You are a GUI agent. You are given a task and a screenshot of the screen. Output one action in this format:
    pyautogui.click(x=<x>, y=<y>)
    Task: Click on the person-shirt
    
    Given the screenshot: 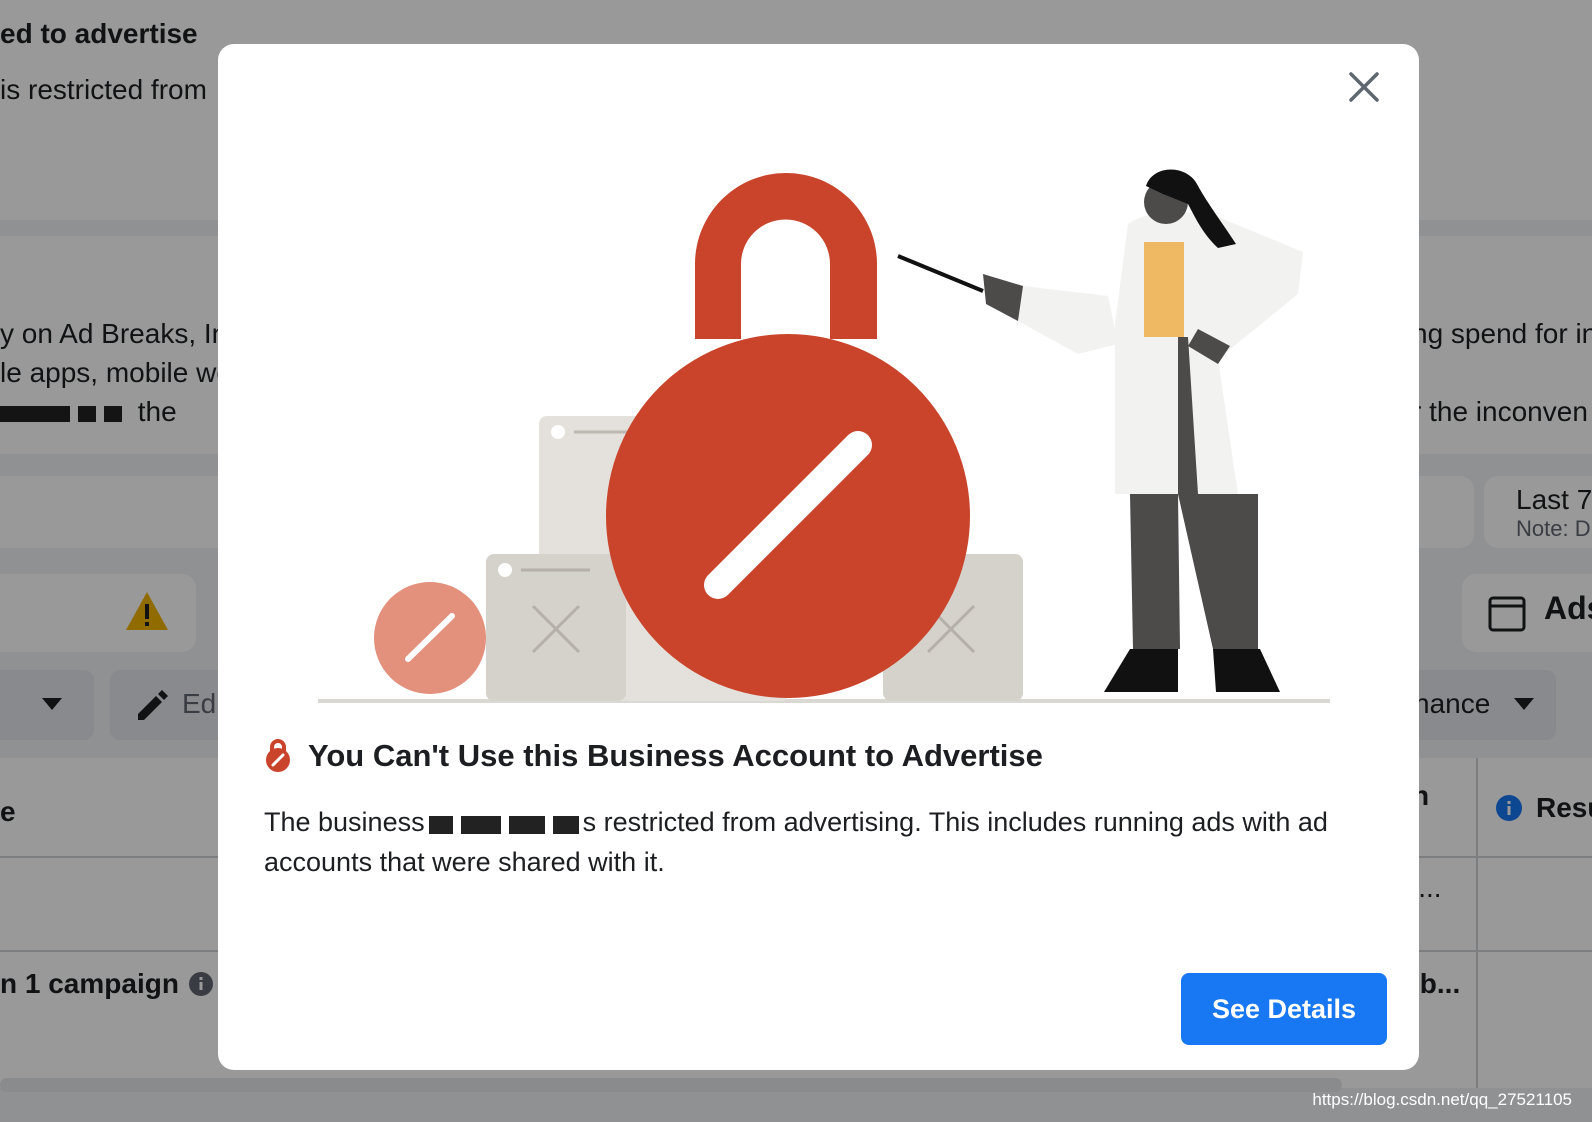 What is the action you would take?
    pyautogui.click(x=1164, y=289)
    